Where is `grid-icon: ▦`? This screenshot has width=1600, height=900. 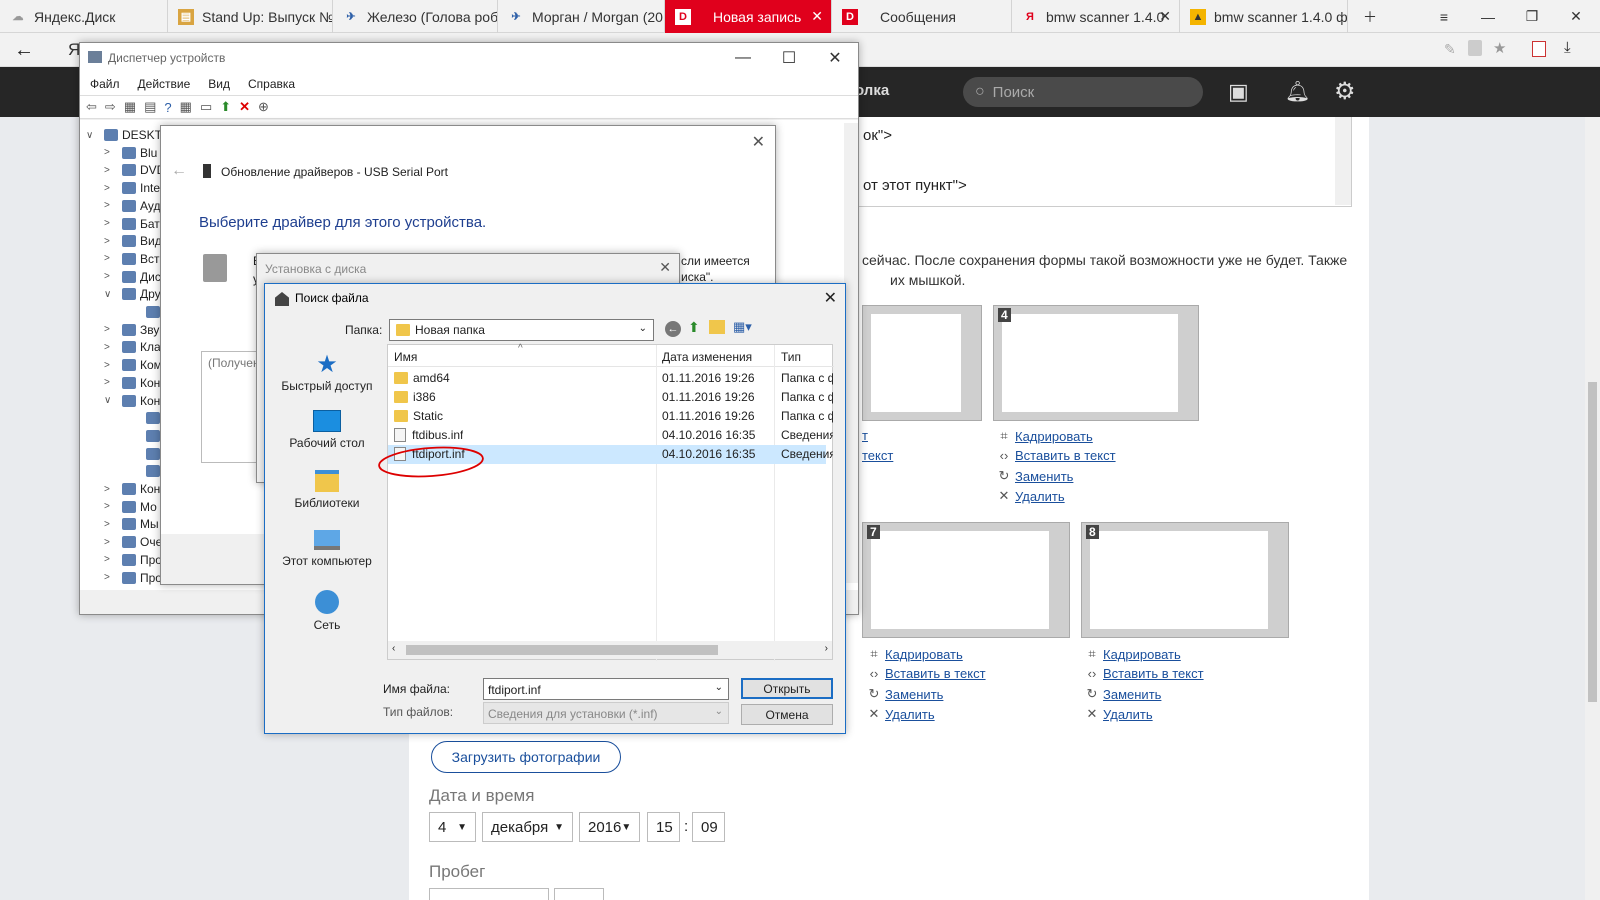 grid-icon: ▦ is located at coordinates (186, 107).